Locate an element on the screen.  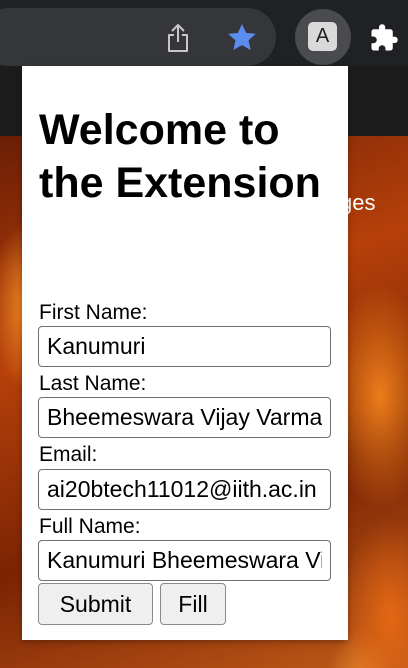
share-icon is located at coordinates (178, 38).